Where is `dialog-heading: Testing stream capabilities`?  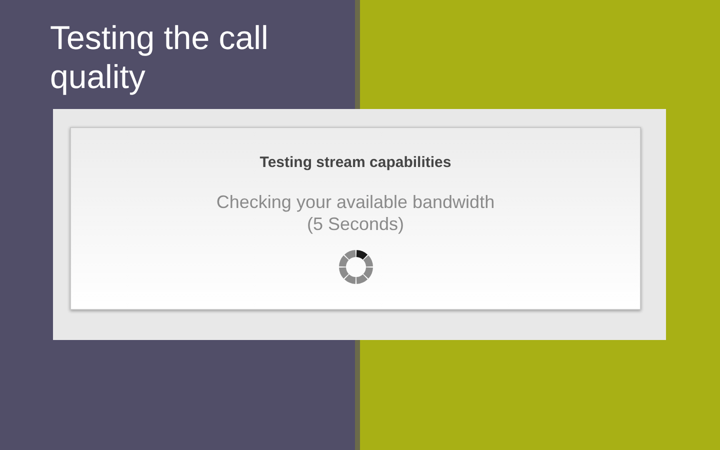 dialog-heading: Testing stream capabilities is located at coordinates (356, 163).